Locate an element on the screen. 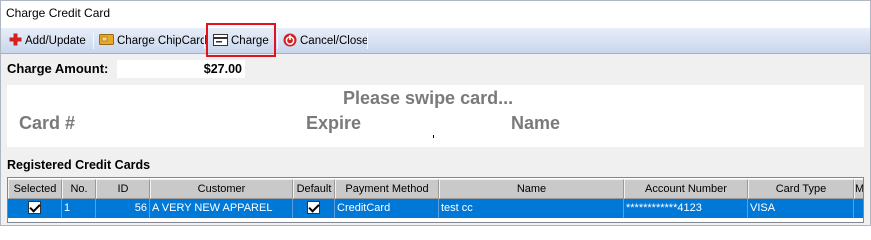 The width and height of the screenshot is (871, 240). selected-checkbox is located at coordinates (34, 207).